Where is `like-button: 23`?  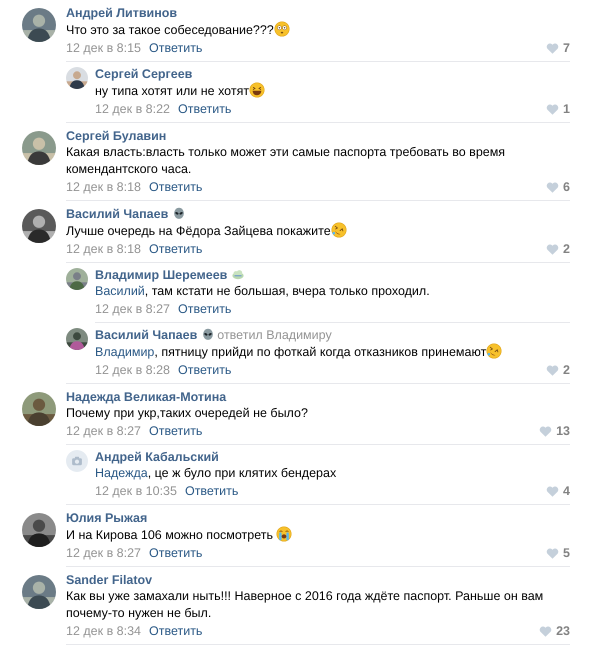 like-button: 23 is located at coordinates (554, 631).